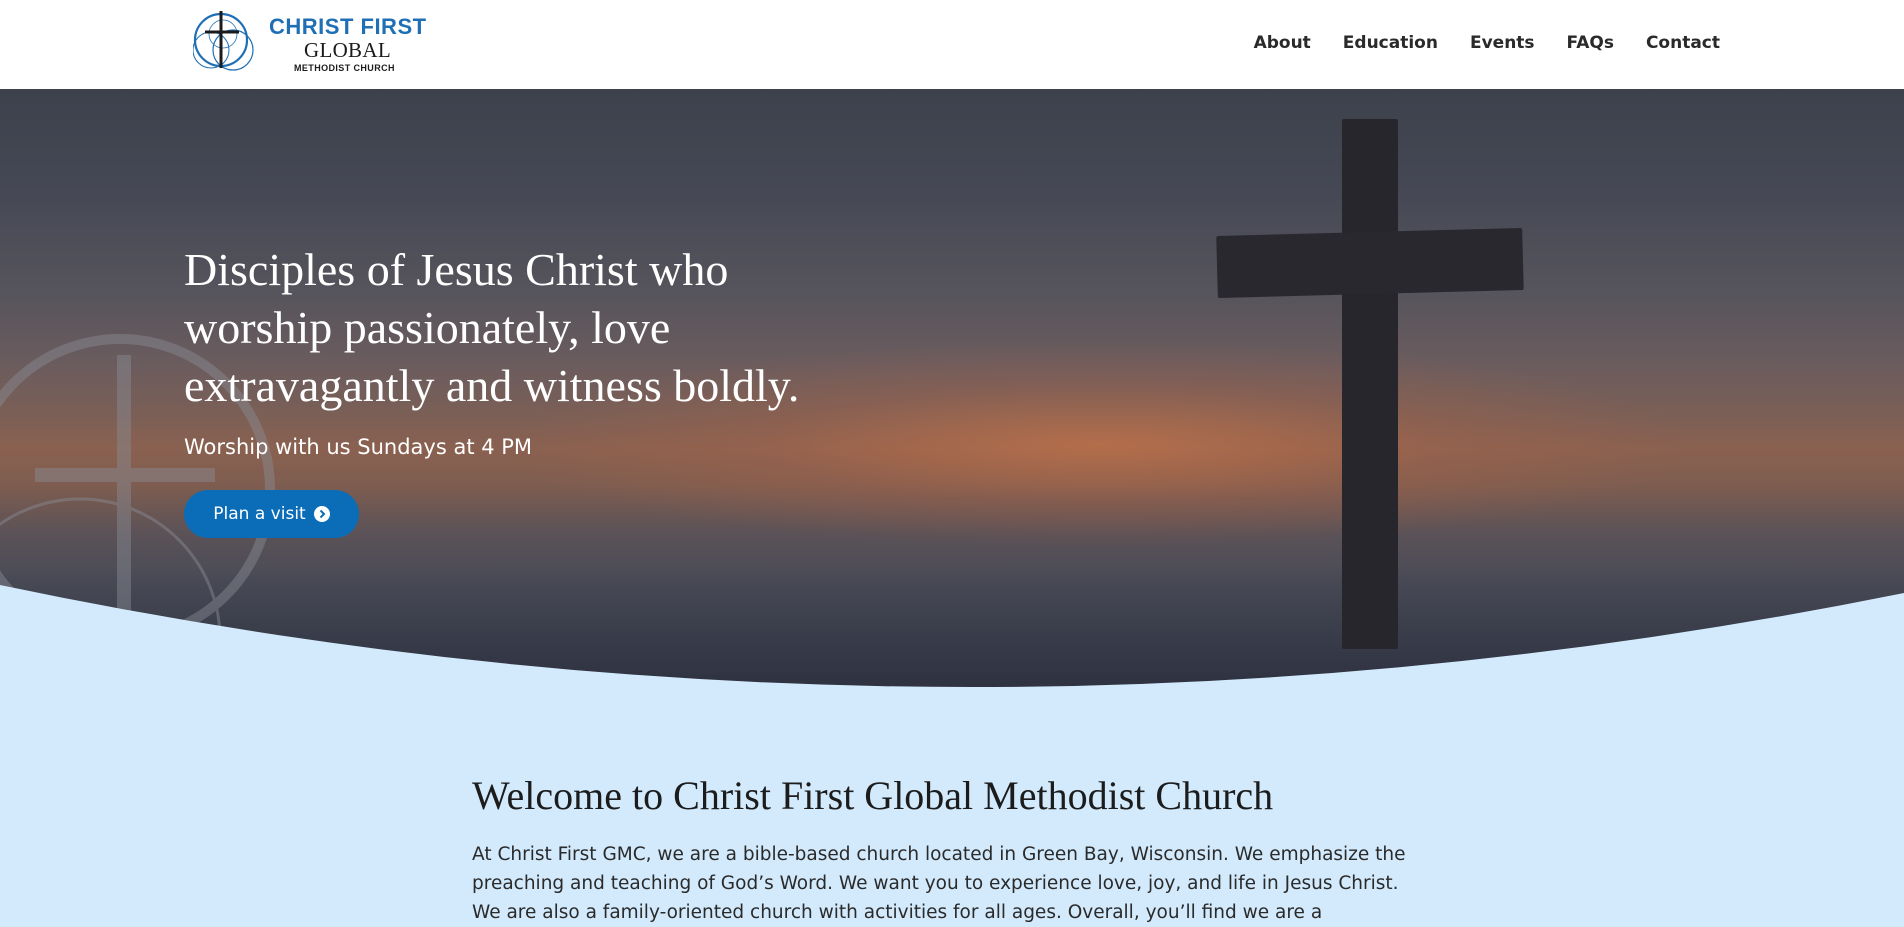 This screenshot has height=927, width=1904. What do you see at coordinates (1282, 43) in the screenshot?
I see `nav-about: About` at bounding box center [1282, 43].